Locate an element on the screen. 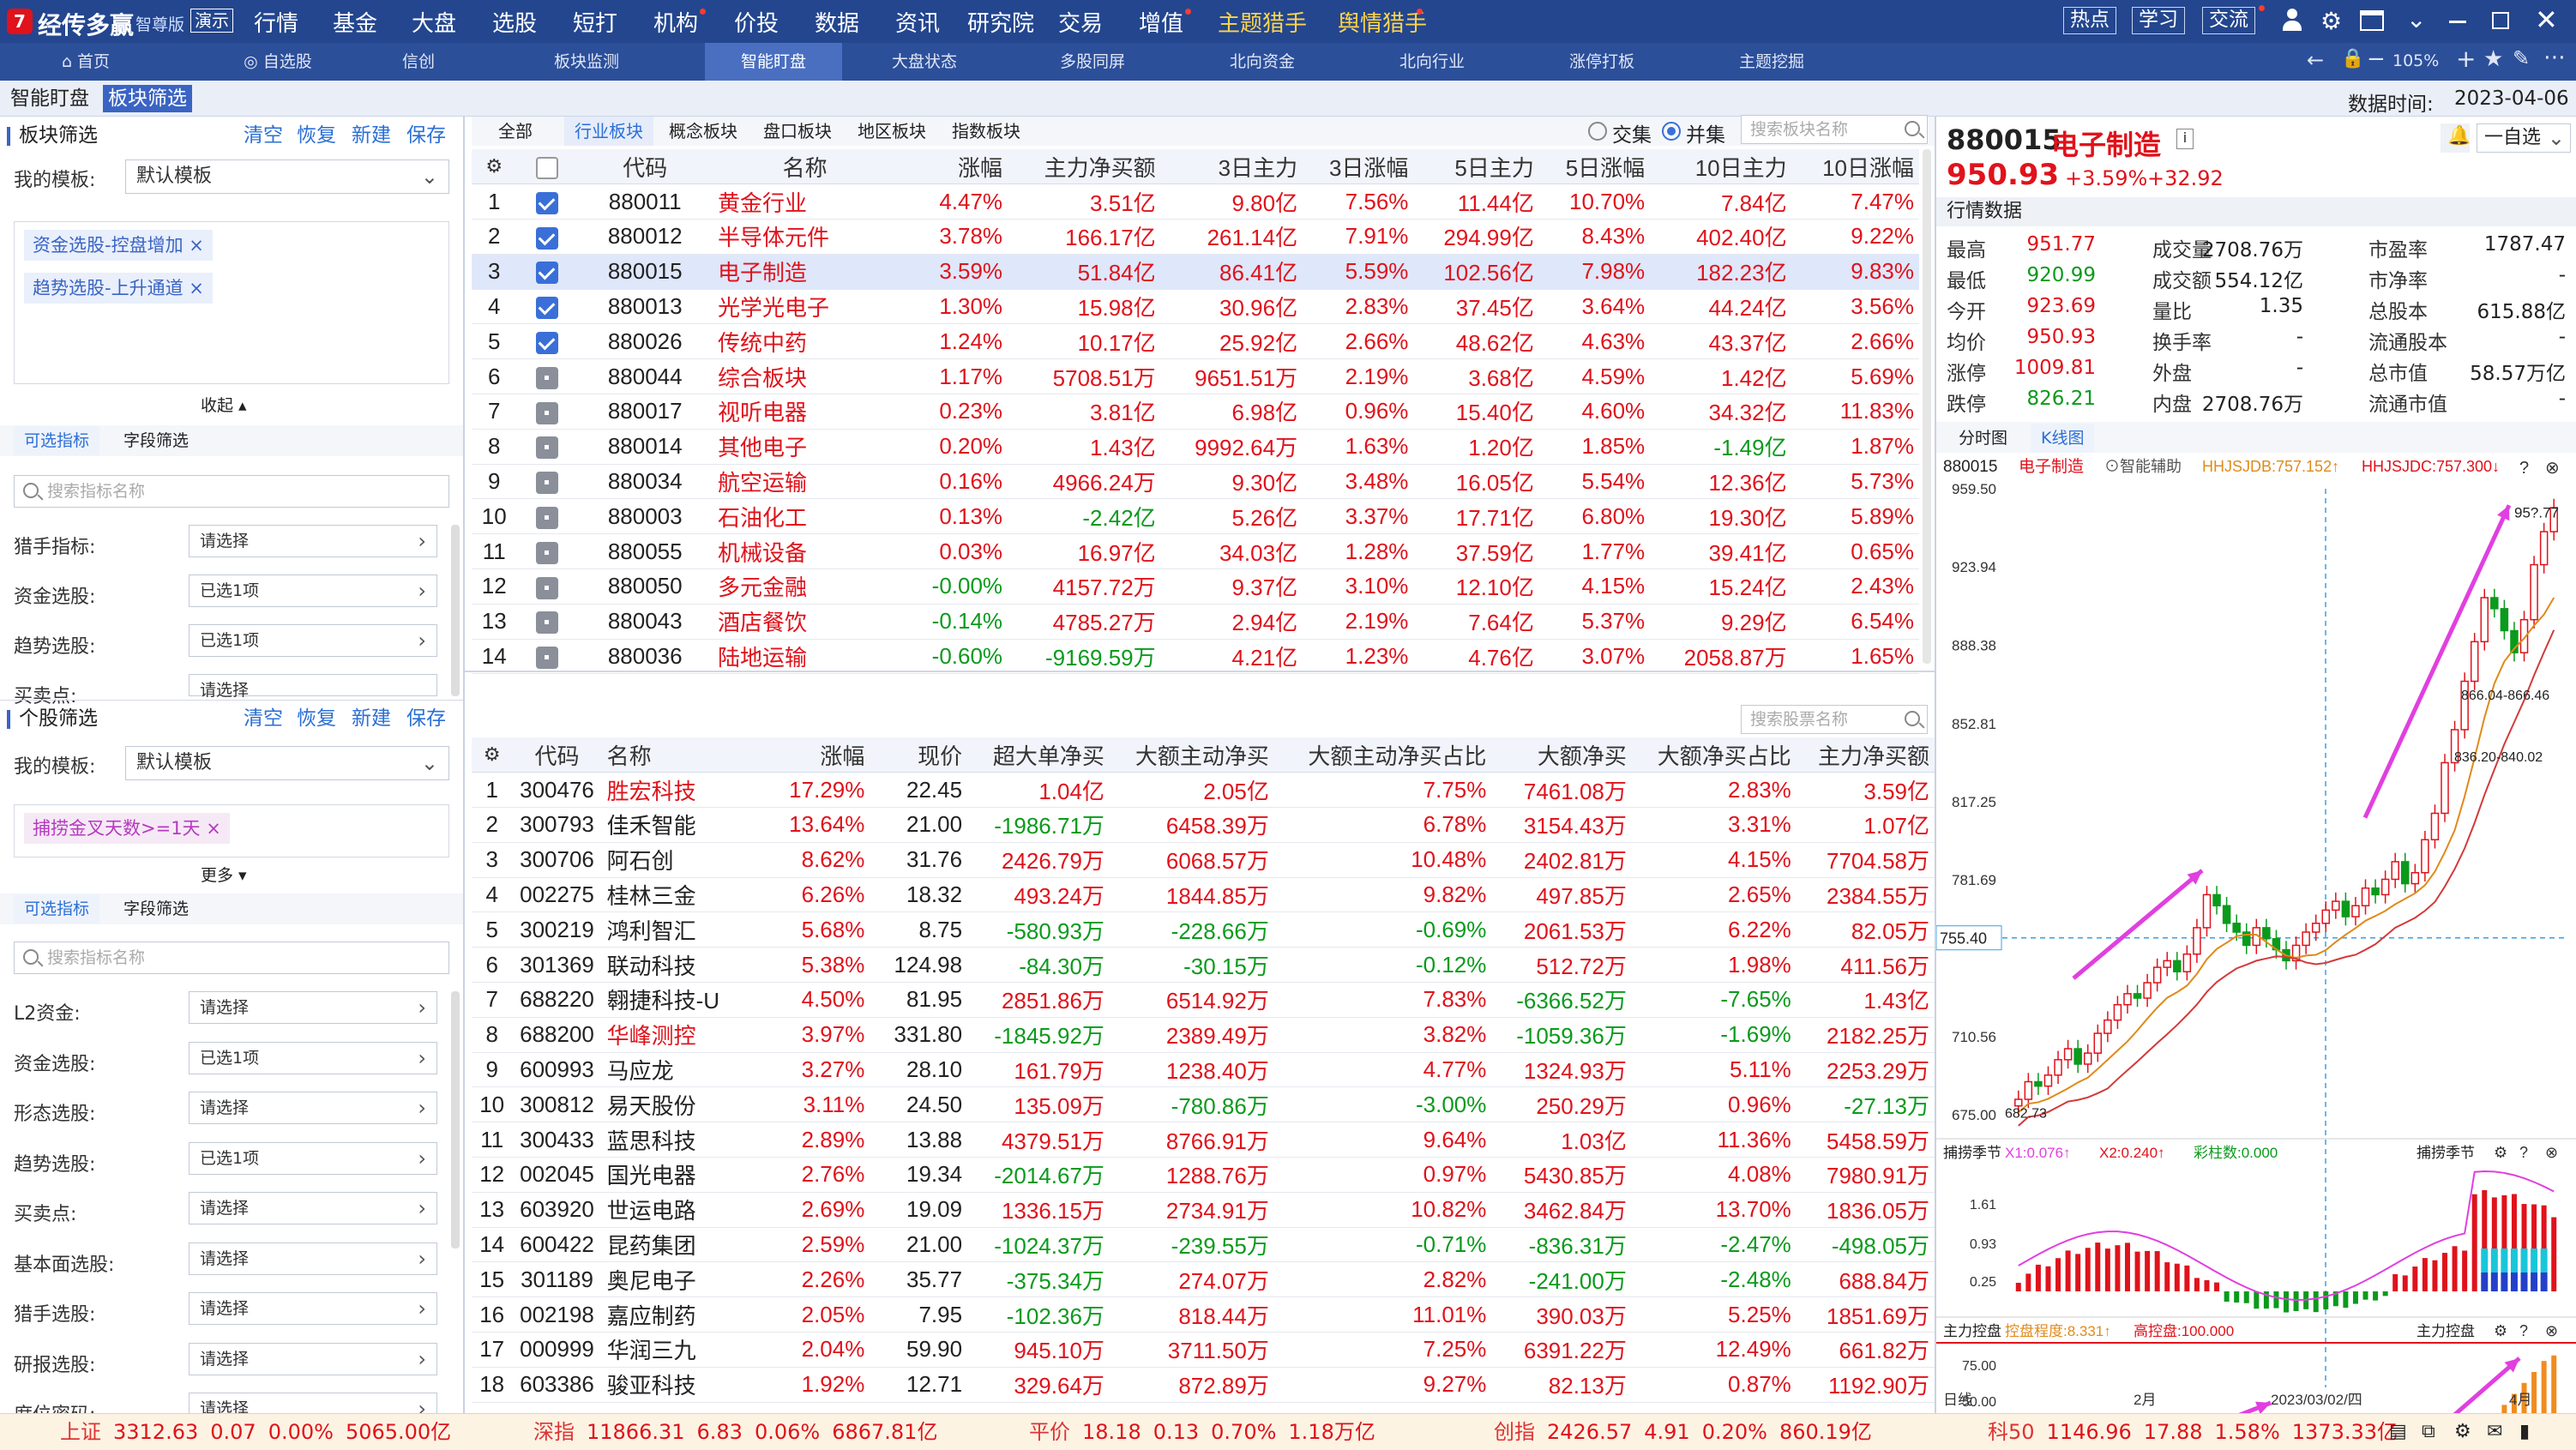  intersect-radio is located at coordinates (1597, 131).